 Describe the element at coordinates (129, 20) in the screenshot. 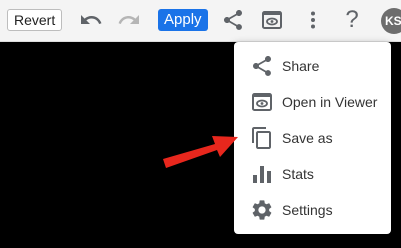

I see `redo-icon` at that location.